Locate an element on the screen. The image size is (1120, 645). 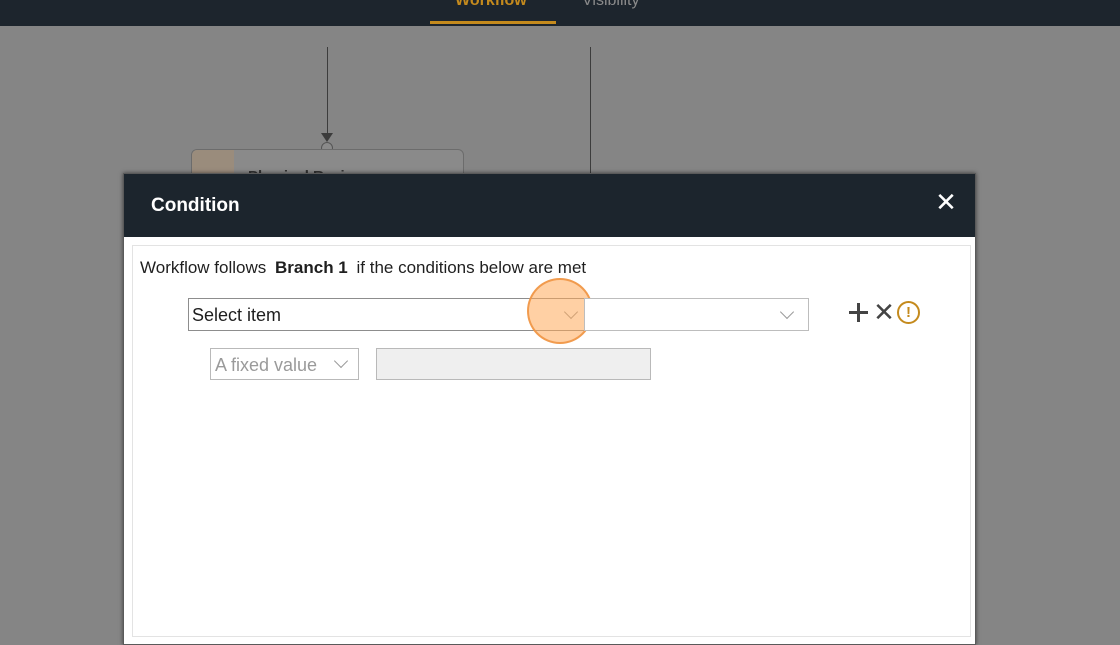
warning-icon: ! is located at coordinates (908, 312).